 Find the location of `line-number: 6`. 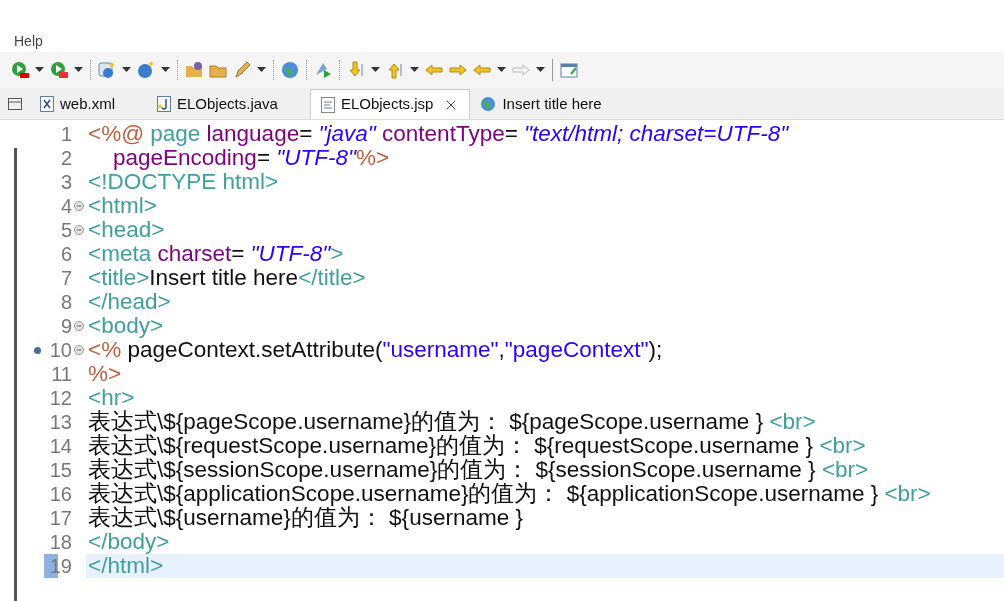

line-number: 6 is located at coordinates (66, 254).